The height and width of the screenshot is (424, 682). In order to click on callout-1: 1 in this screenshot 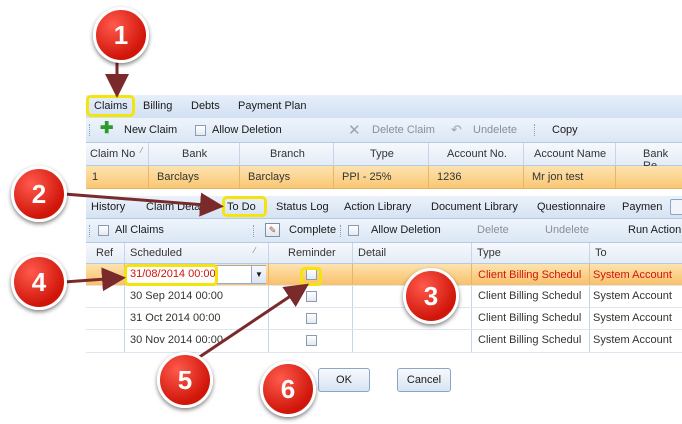, I will do `click(121, 35)`.